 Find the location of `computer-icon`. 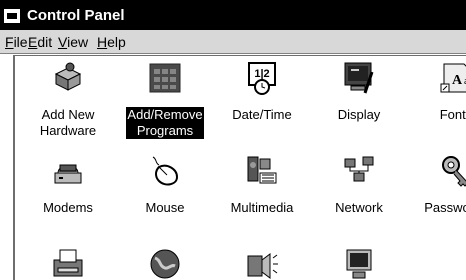

computer-icon is located at coordinates (359, 263).